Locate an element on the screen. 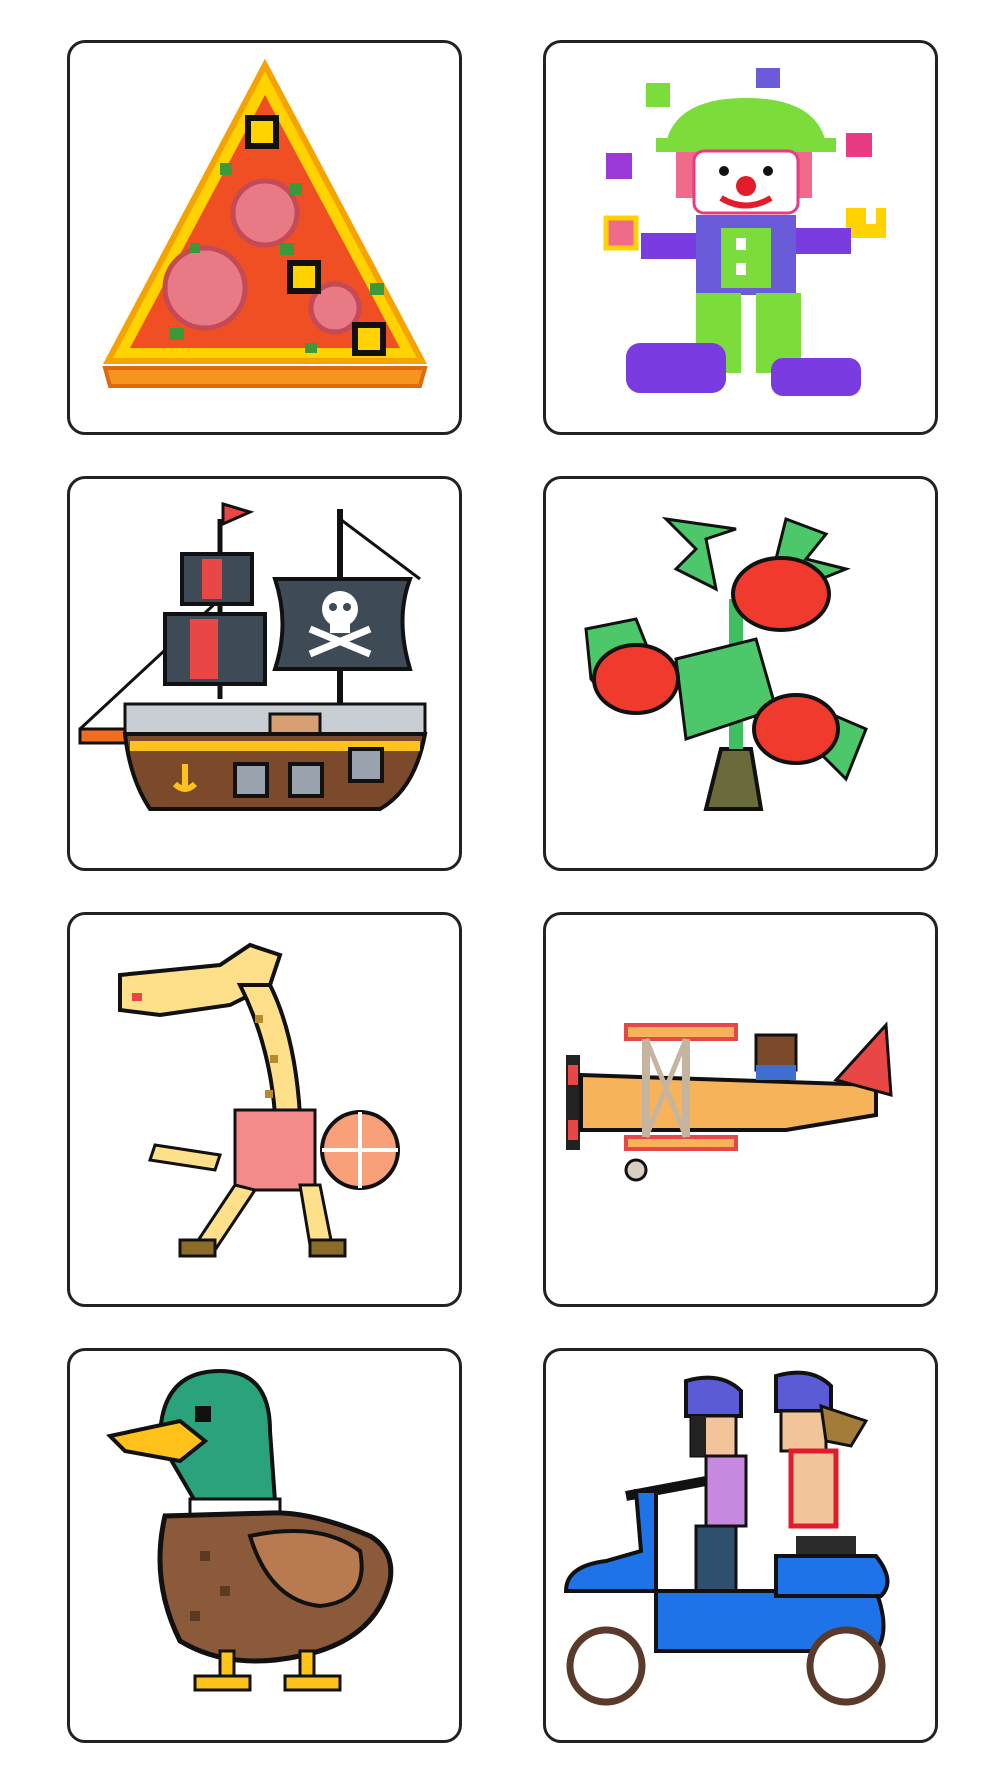 The image size is (1000, 1778). pizza-card is located at coordinates (264, 237).